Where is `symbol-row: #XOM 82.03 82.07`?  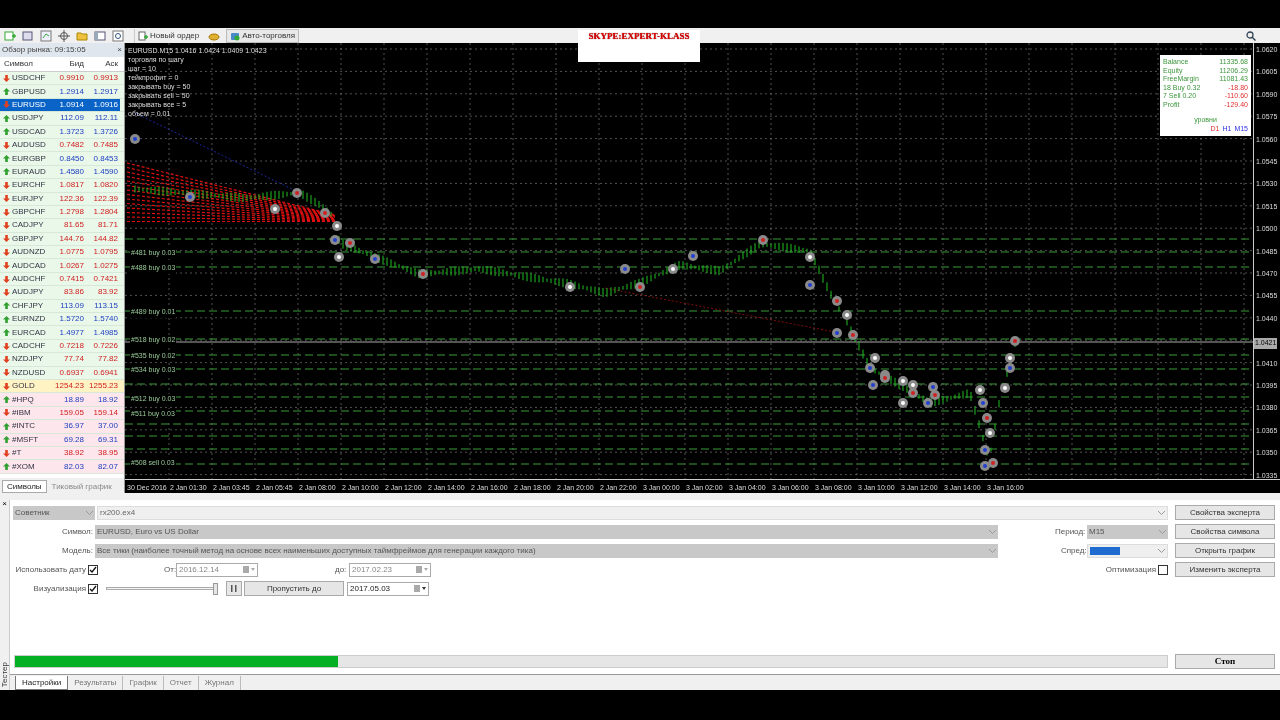 symbol-row: #XOM 82.03 82.07 is located at coordinates (62, 467).